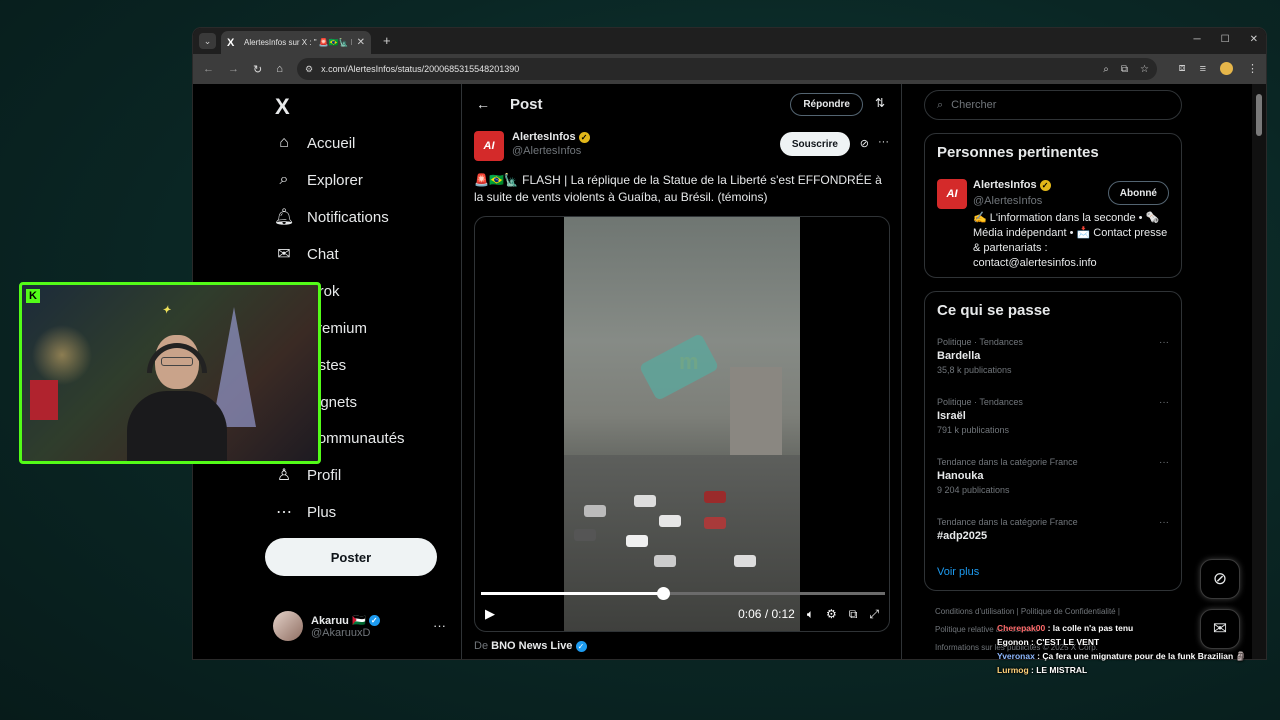 Image resolution: width=1280 pixels, height=720 pixels. I want to click on nav-item-label: Explorer, so click(335, 180).